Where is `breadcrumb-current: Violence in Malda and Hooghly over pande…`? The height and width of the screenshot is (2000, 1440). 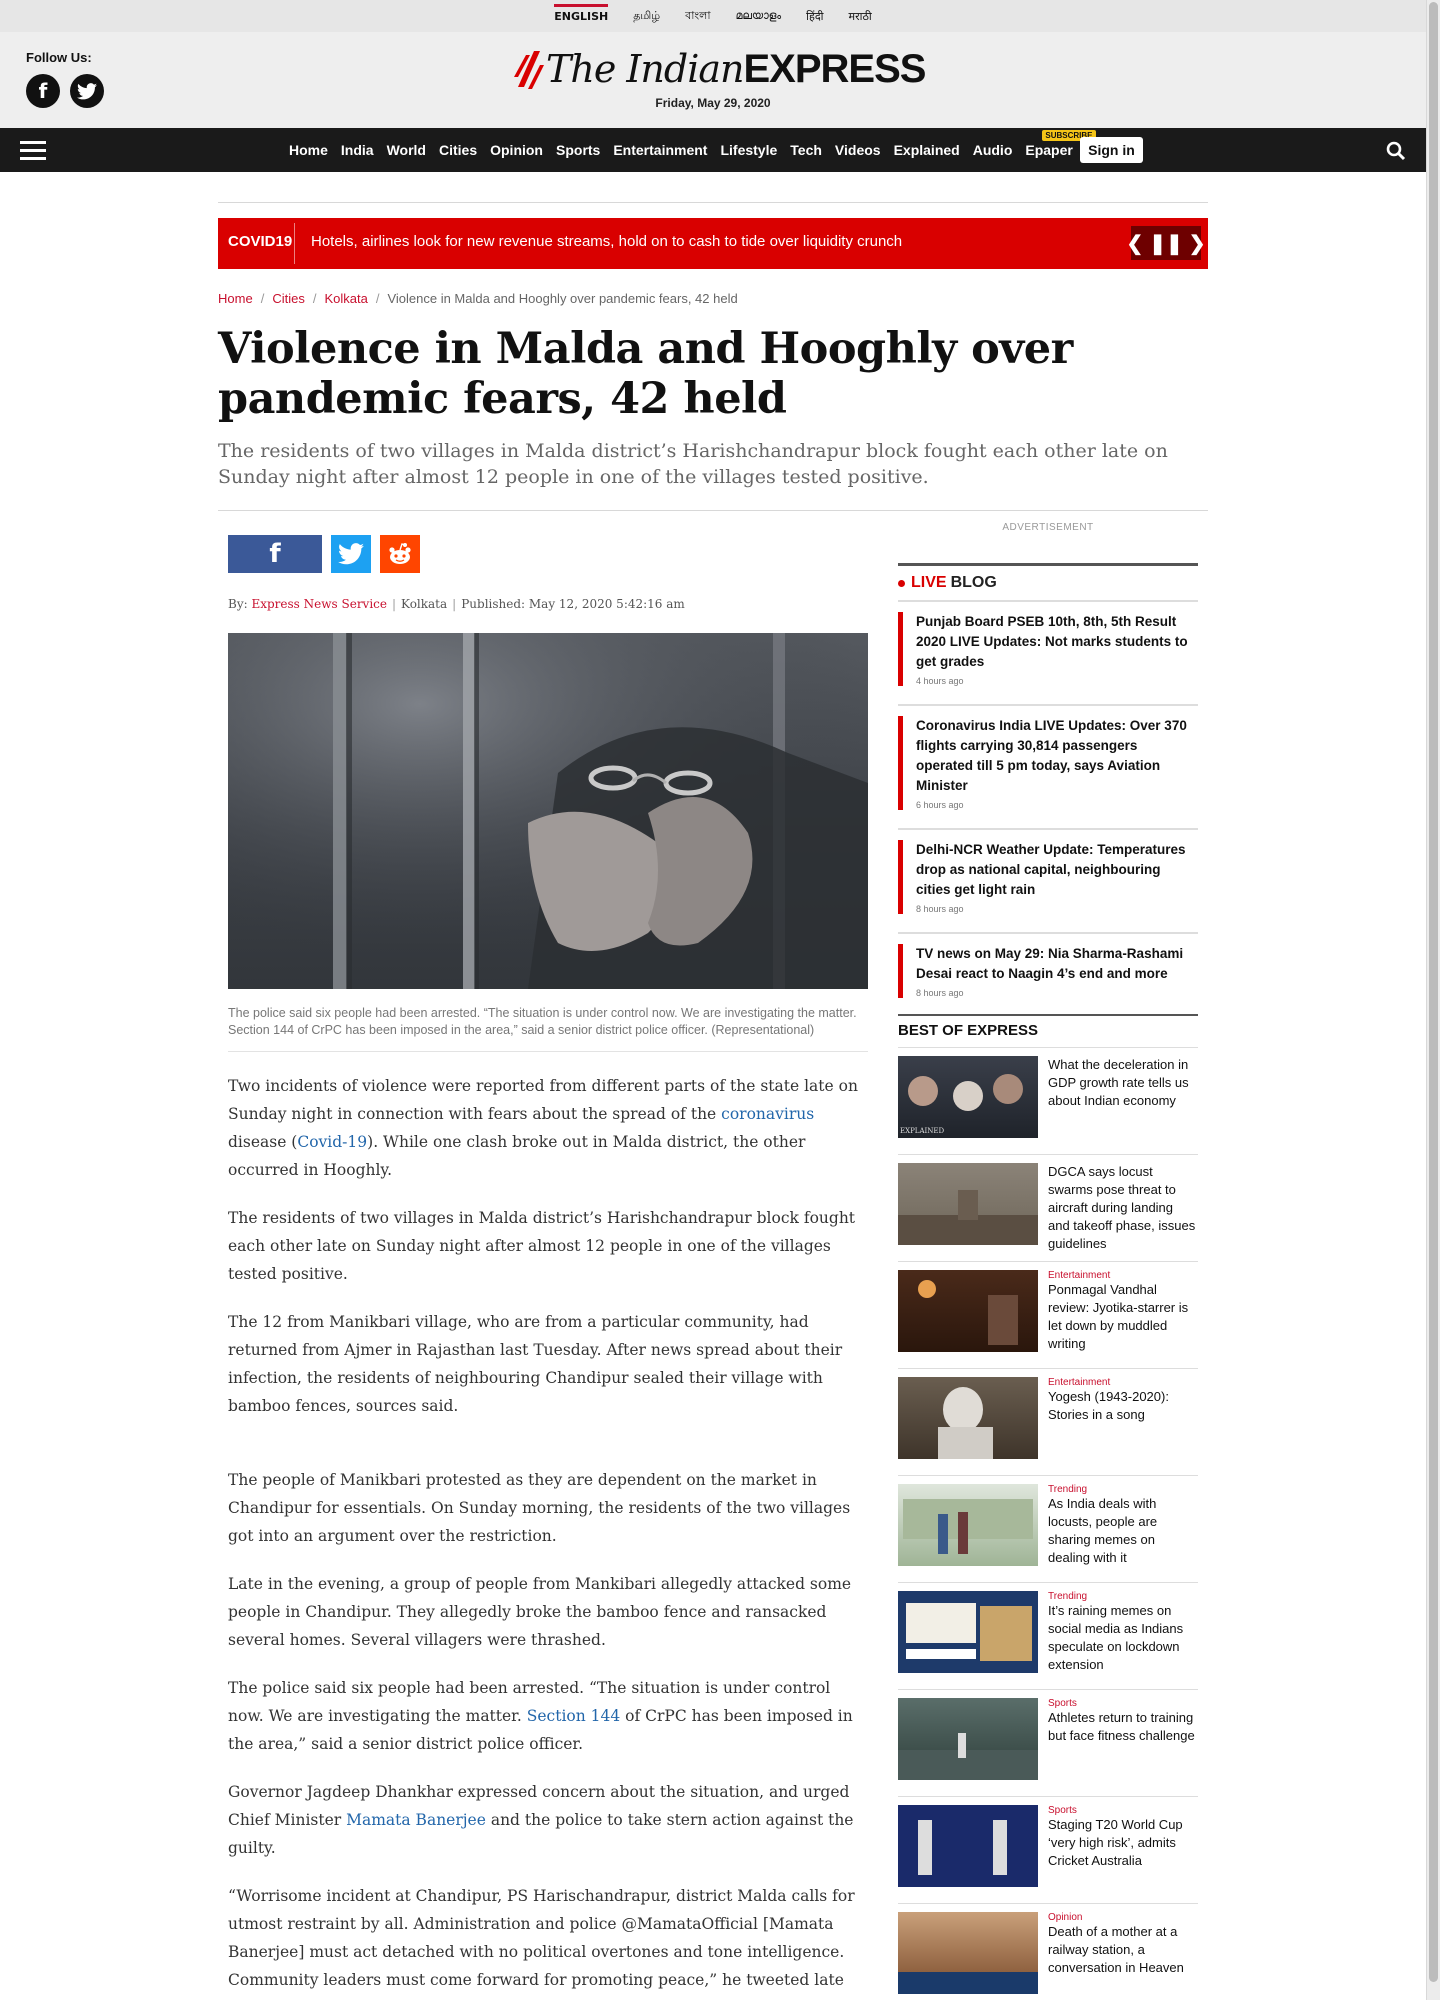 breadcrumb-current: Violence in Malda and Hooghly over pande… is located at coordinates (562, 298).